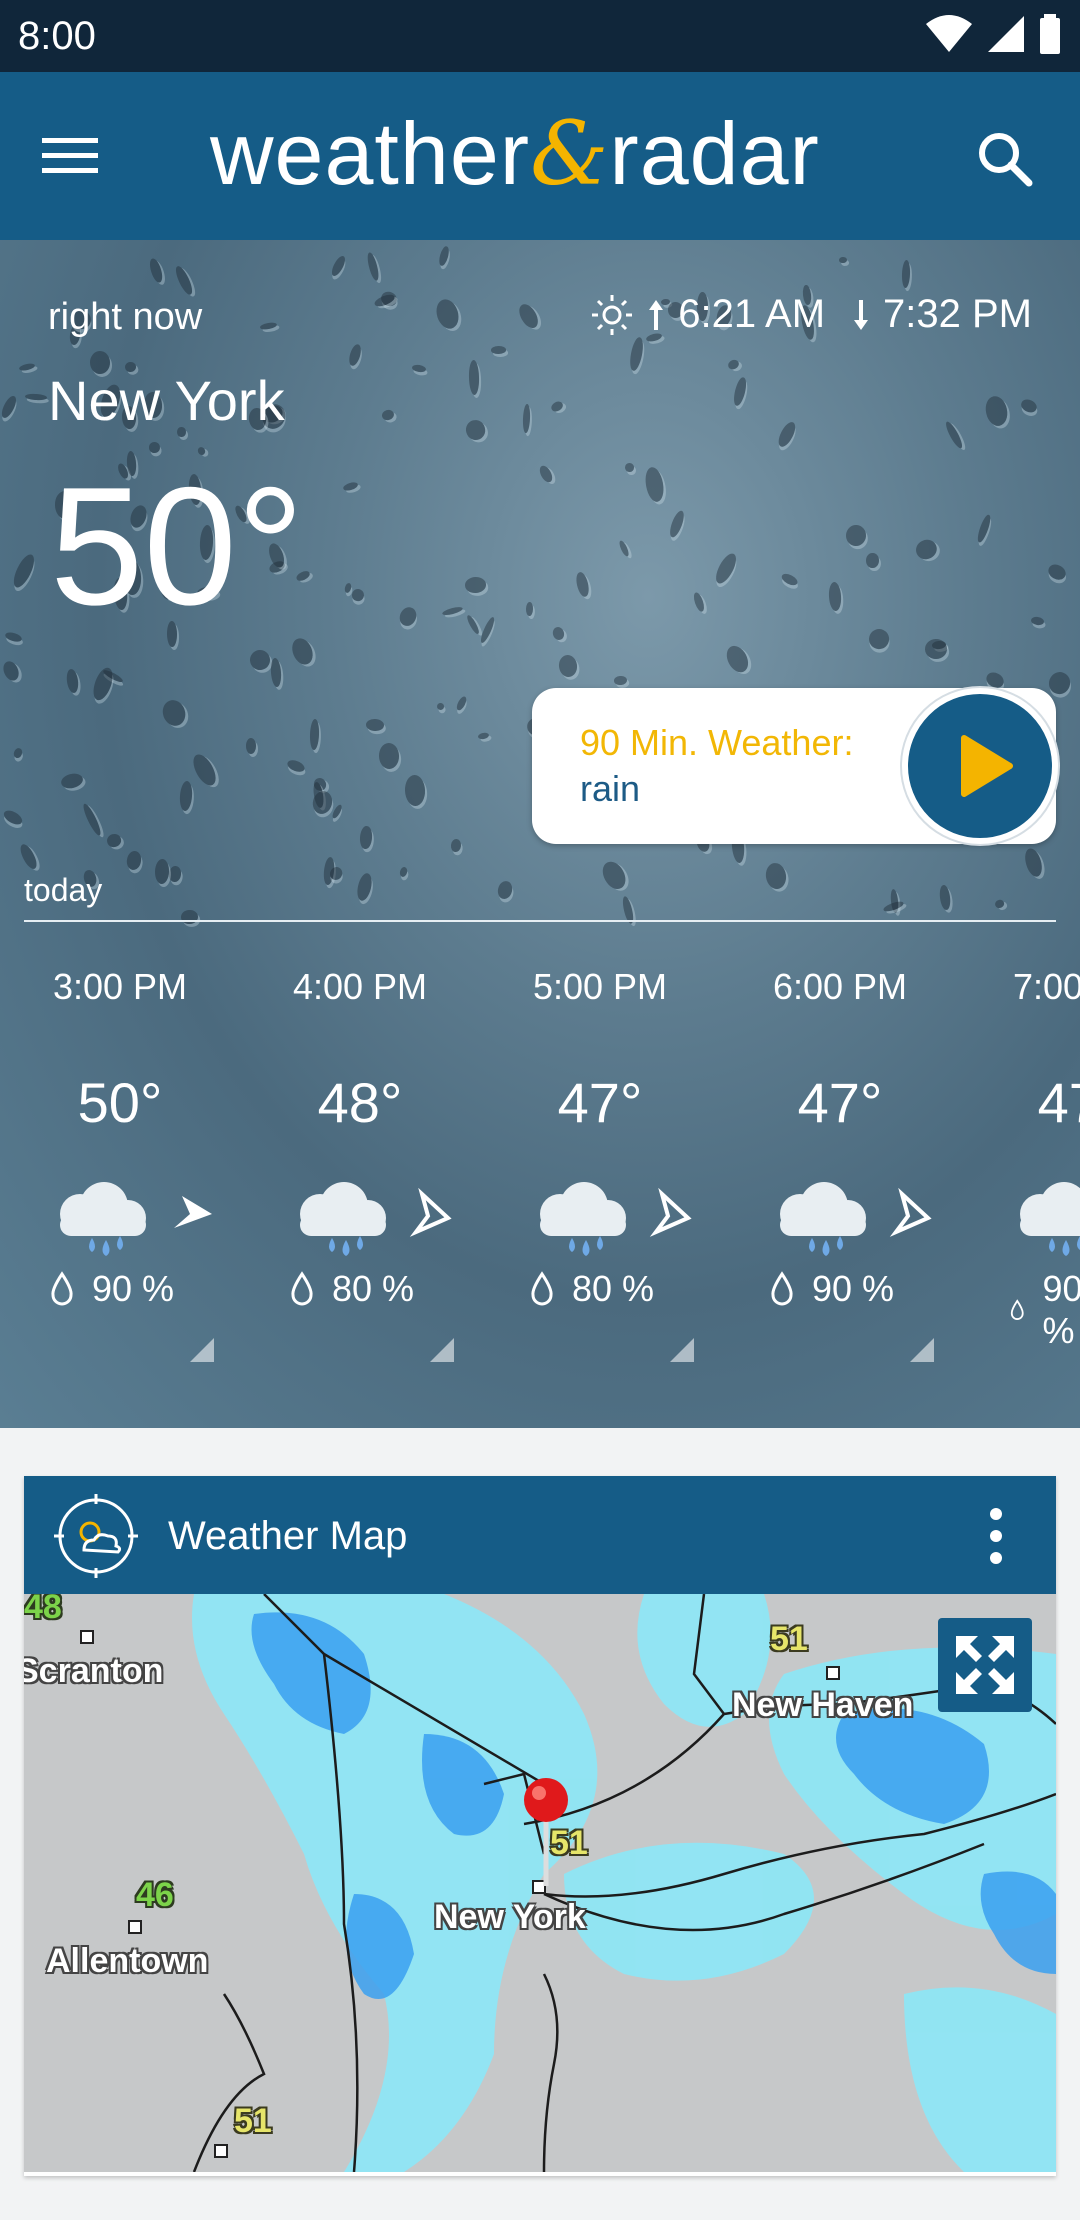 Image resolution: width=1080 pixels, height=2220 pixels. Describe the element at coordinates (360, 1173) in the screenshot. I see `hourly-item: 4:00 PM 48° 80 %` at that location.